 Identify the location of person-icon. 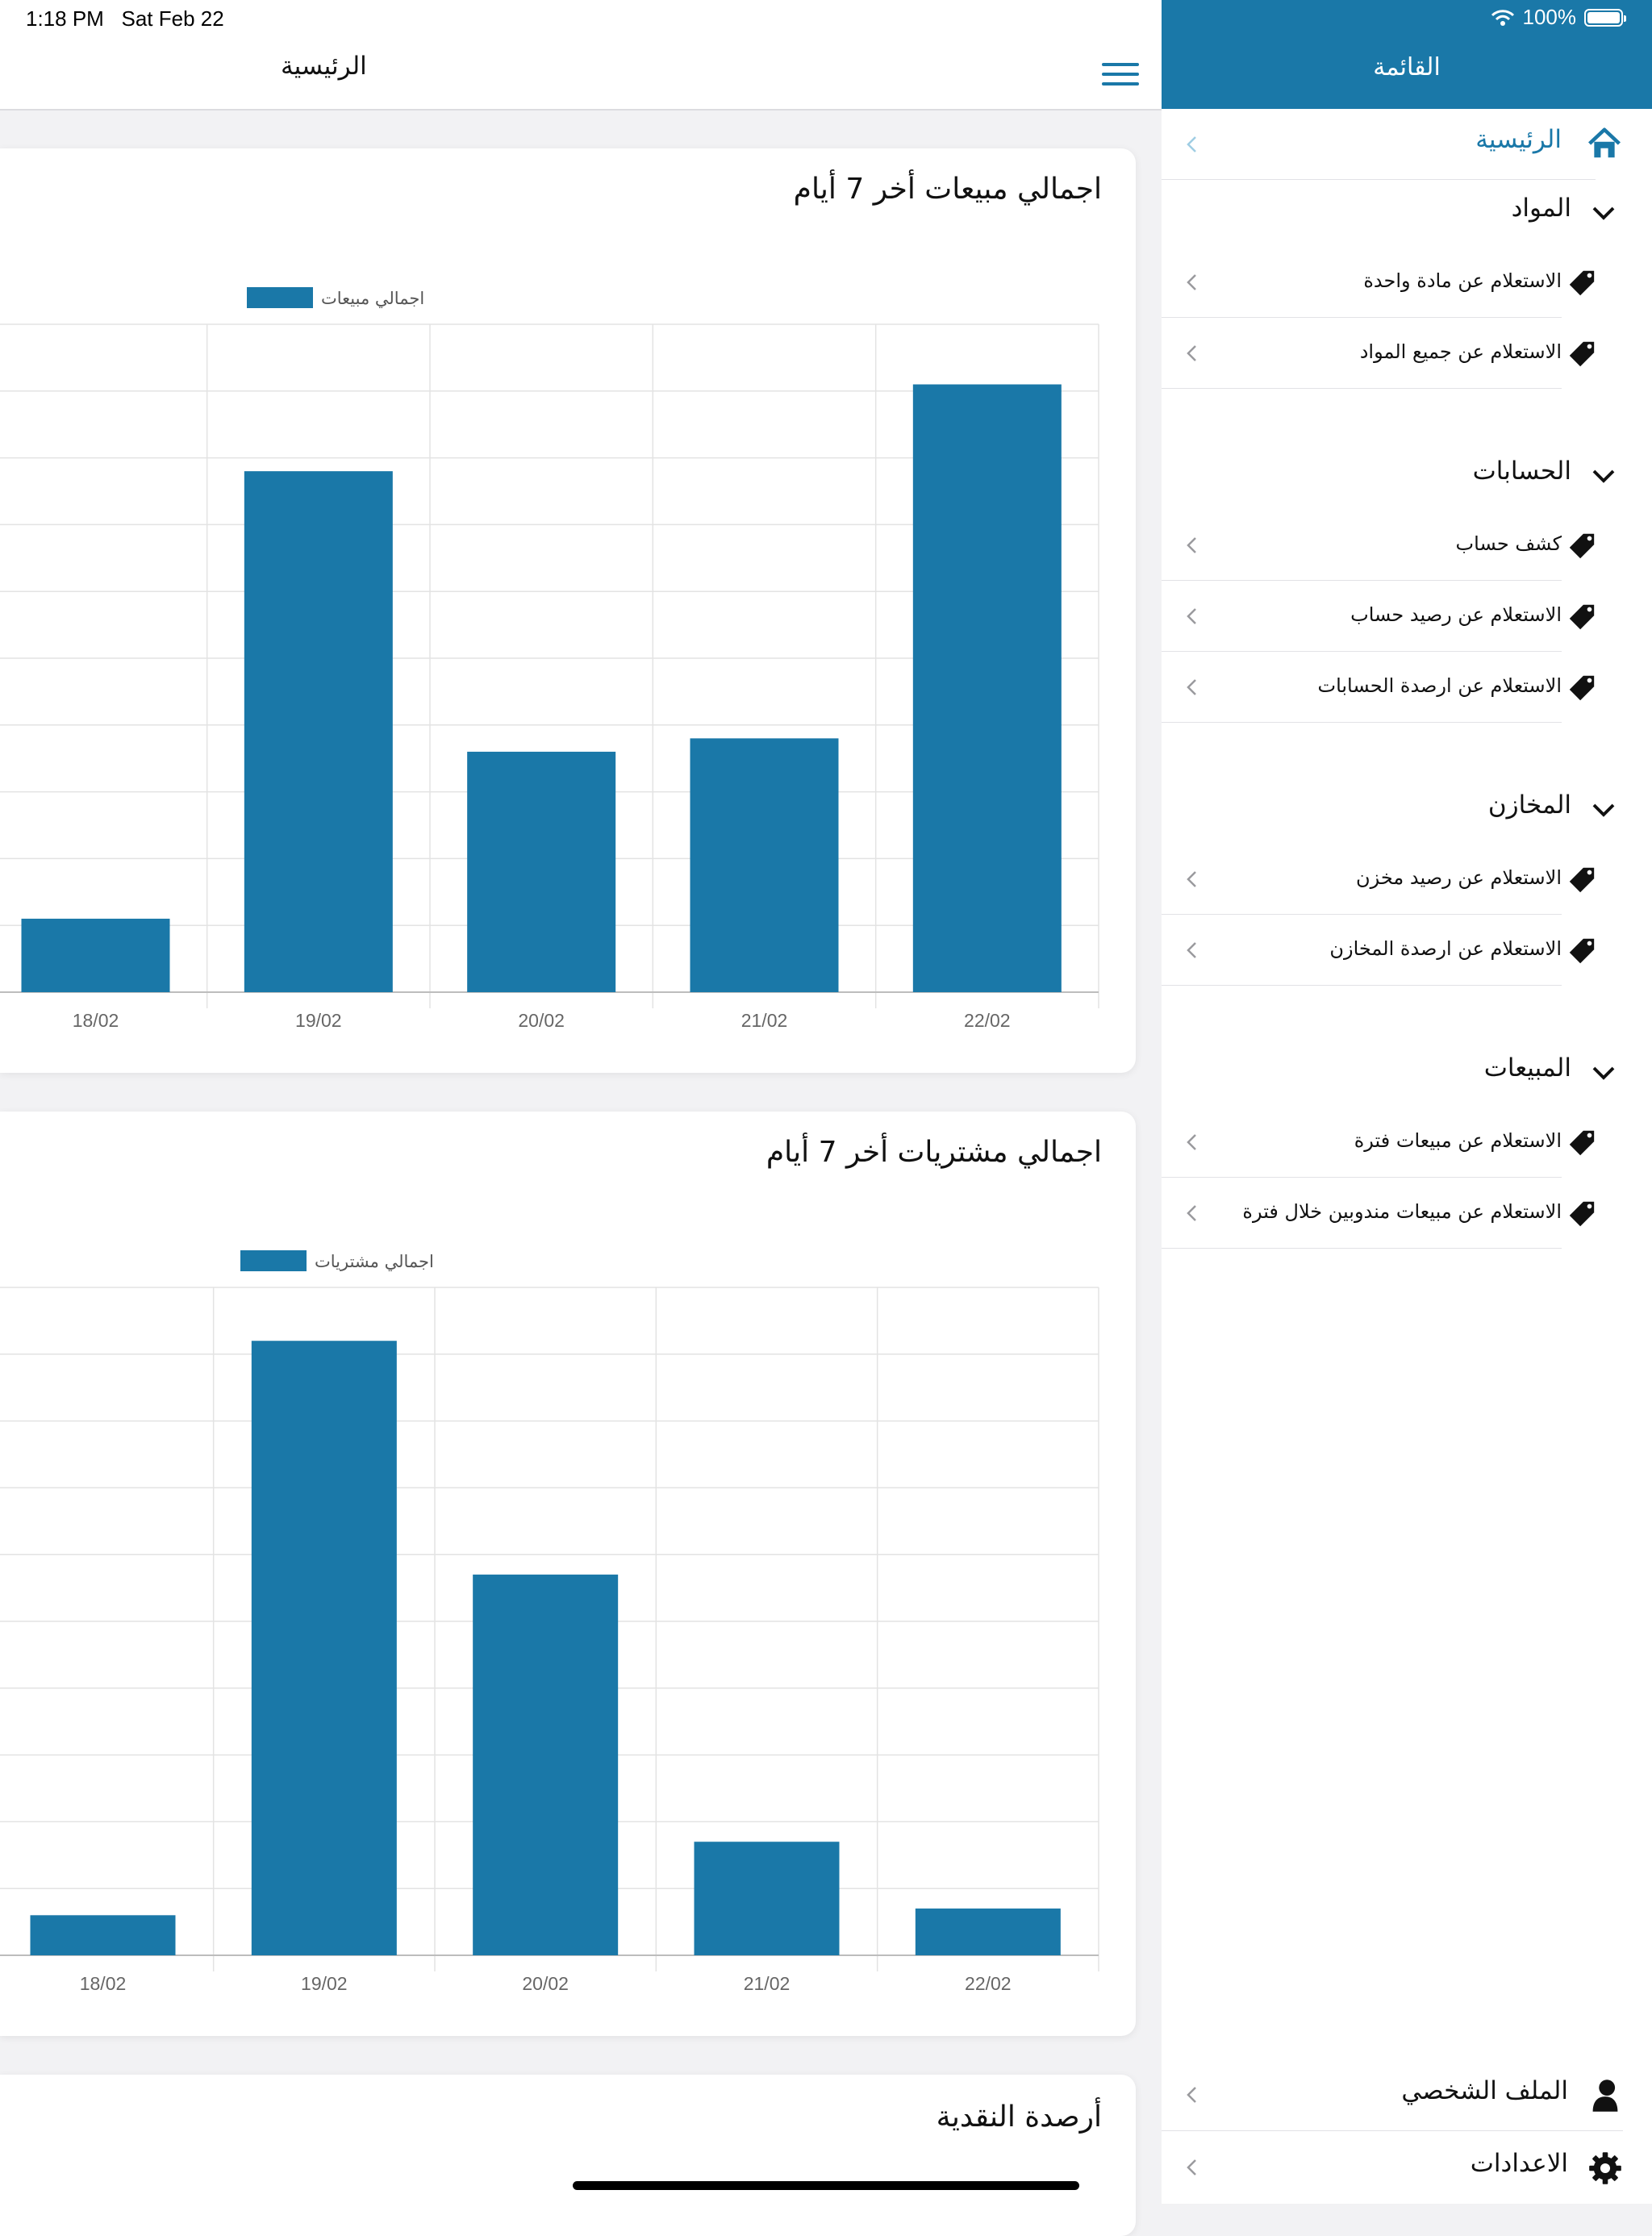
(1605, 2096).